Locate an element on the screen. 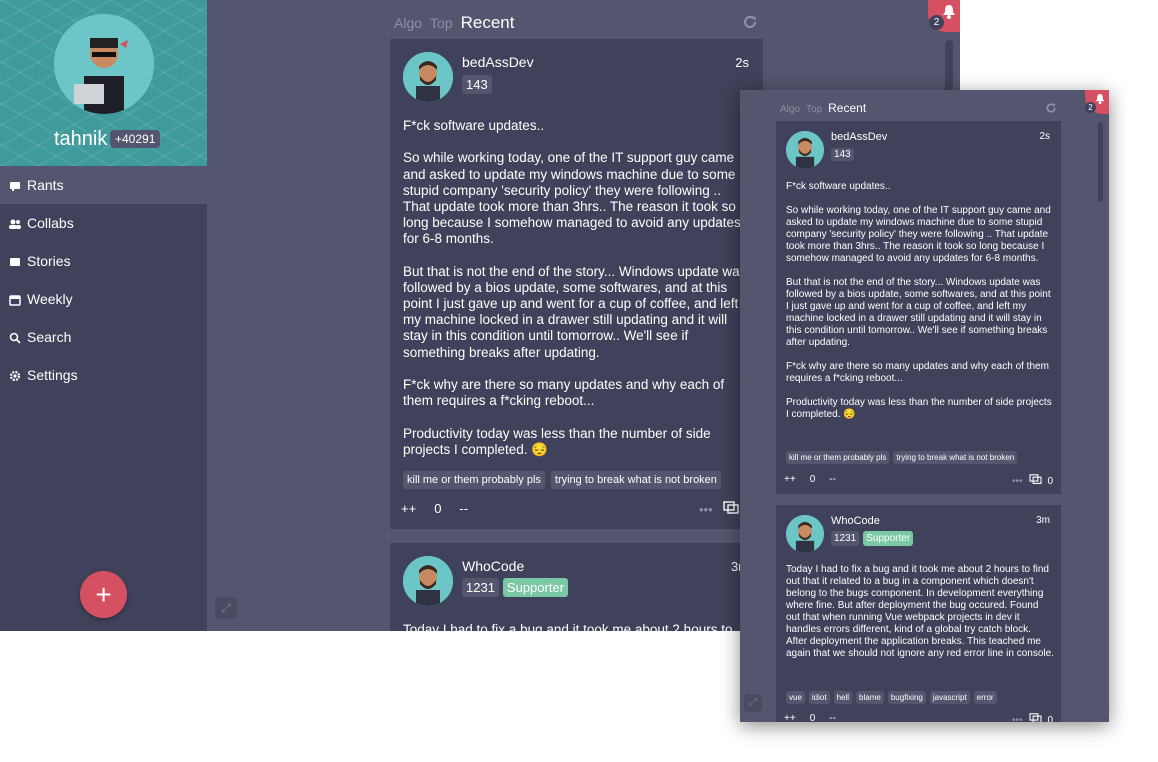 The image size is (1158, 762). tag: bugfixing is located at coordinates (906, 697).